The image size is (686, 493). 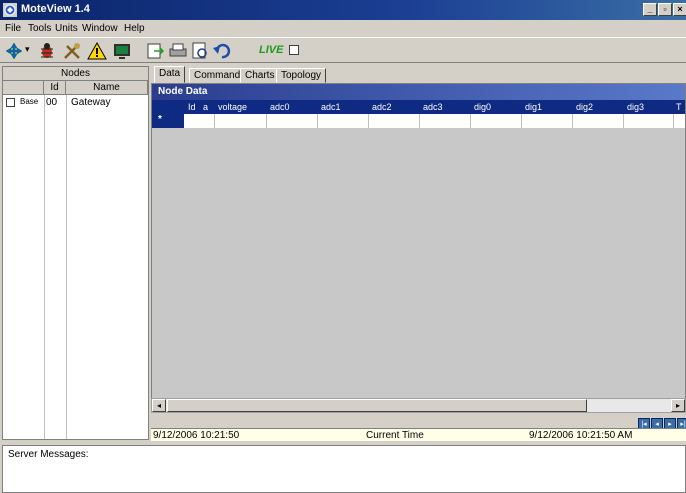 What do you see at coordinates (13, 28) in the screenshot?
I see `menu-file: File` at bounding box center [13, 28].